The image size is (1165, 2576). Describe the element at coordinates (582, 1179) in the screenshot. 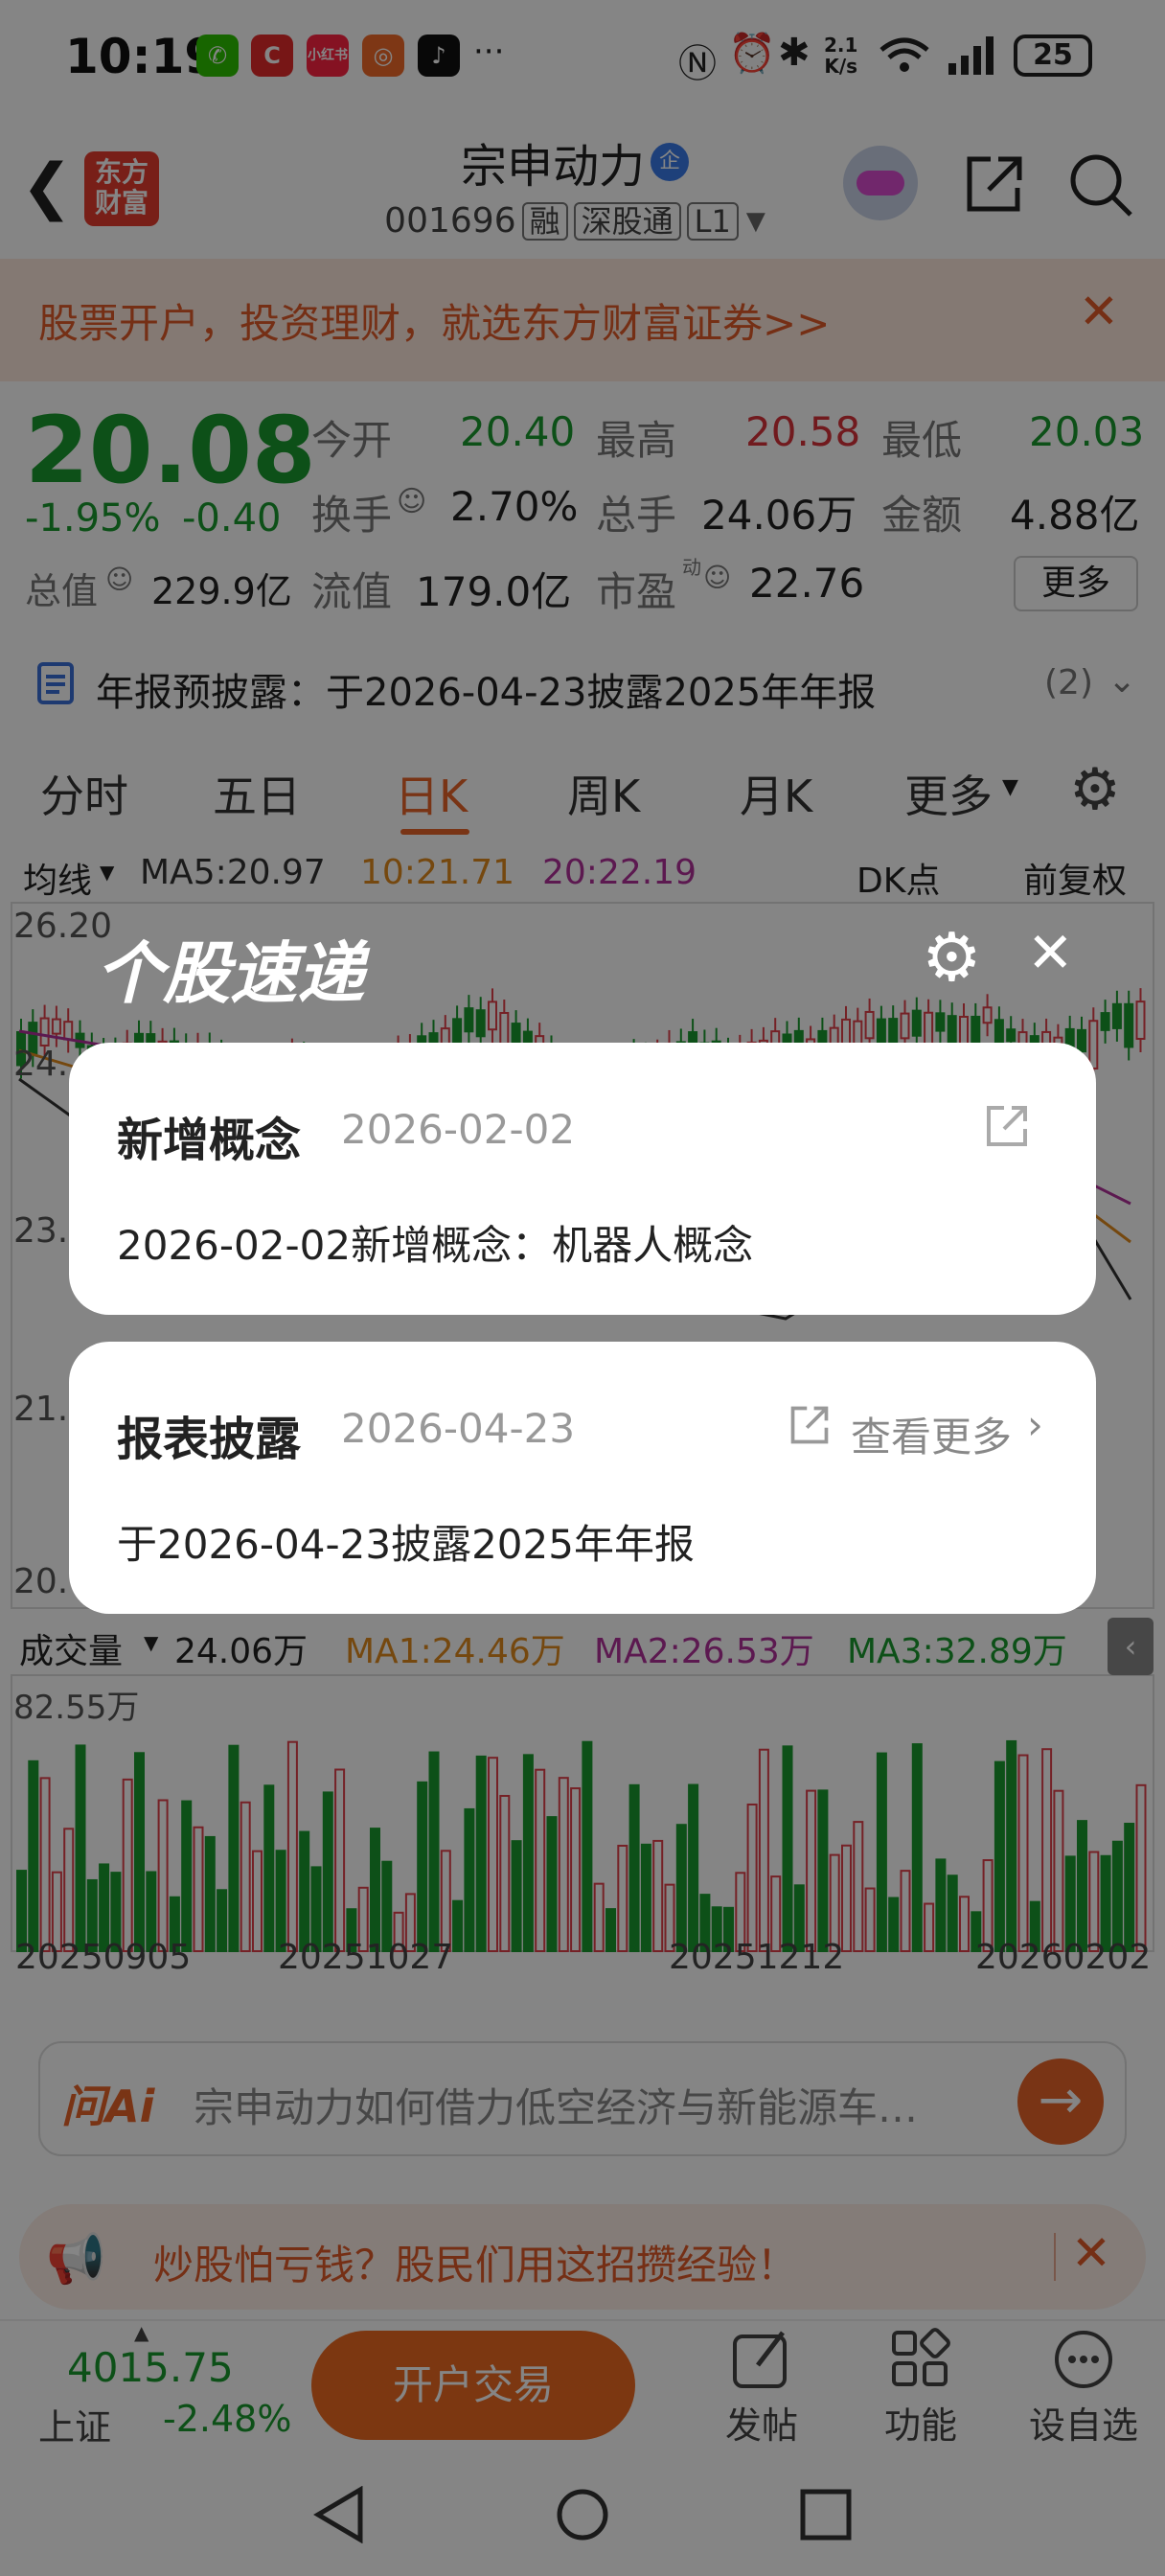

I see `new-concept-card: 新增概念 2026-02-02 2026-02-02新增概念：机器人概念` at that location.